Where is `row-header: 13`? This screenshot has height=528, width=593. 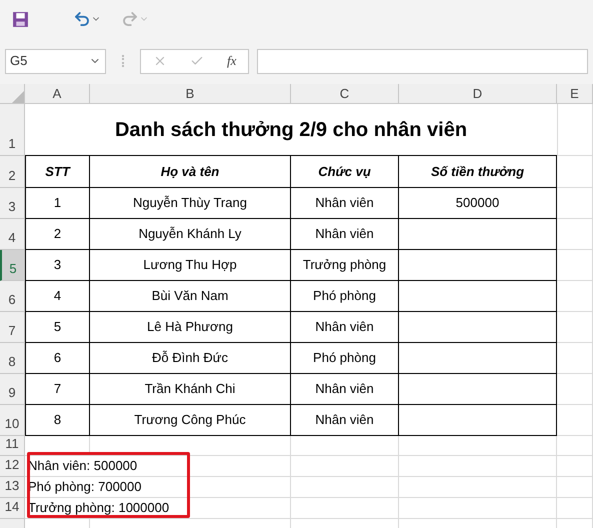
row-header: 13 is located at coordinates (12, 487).